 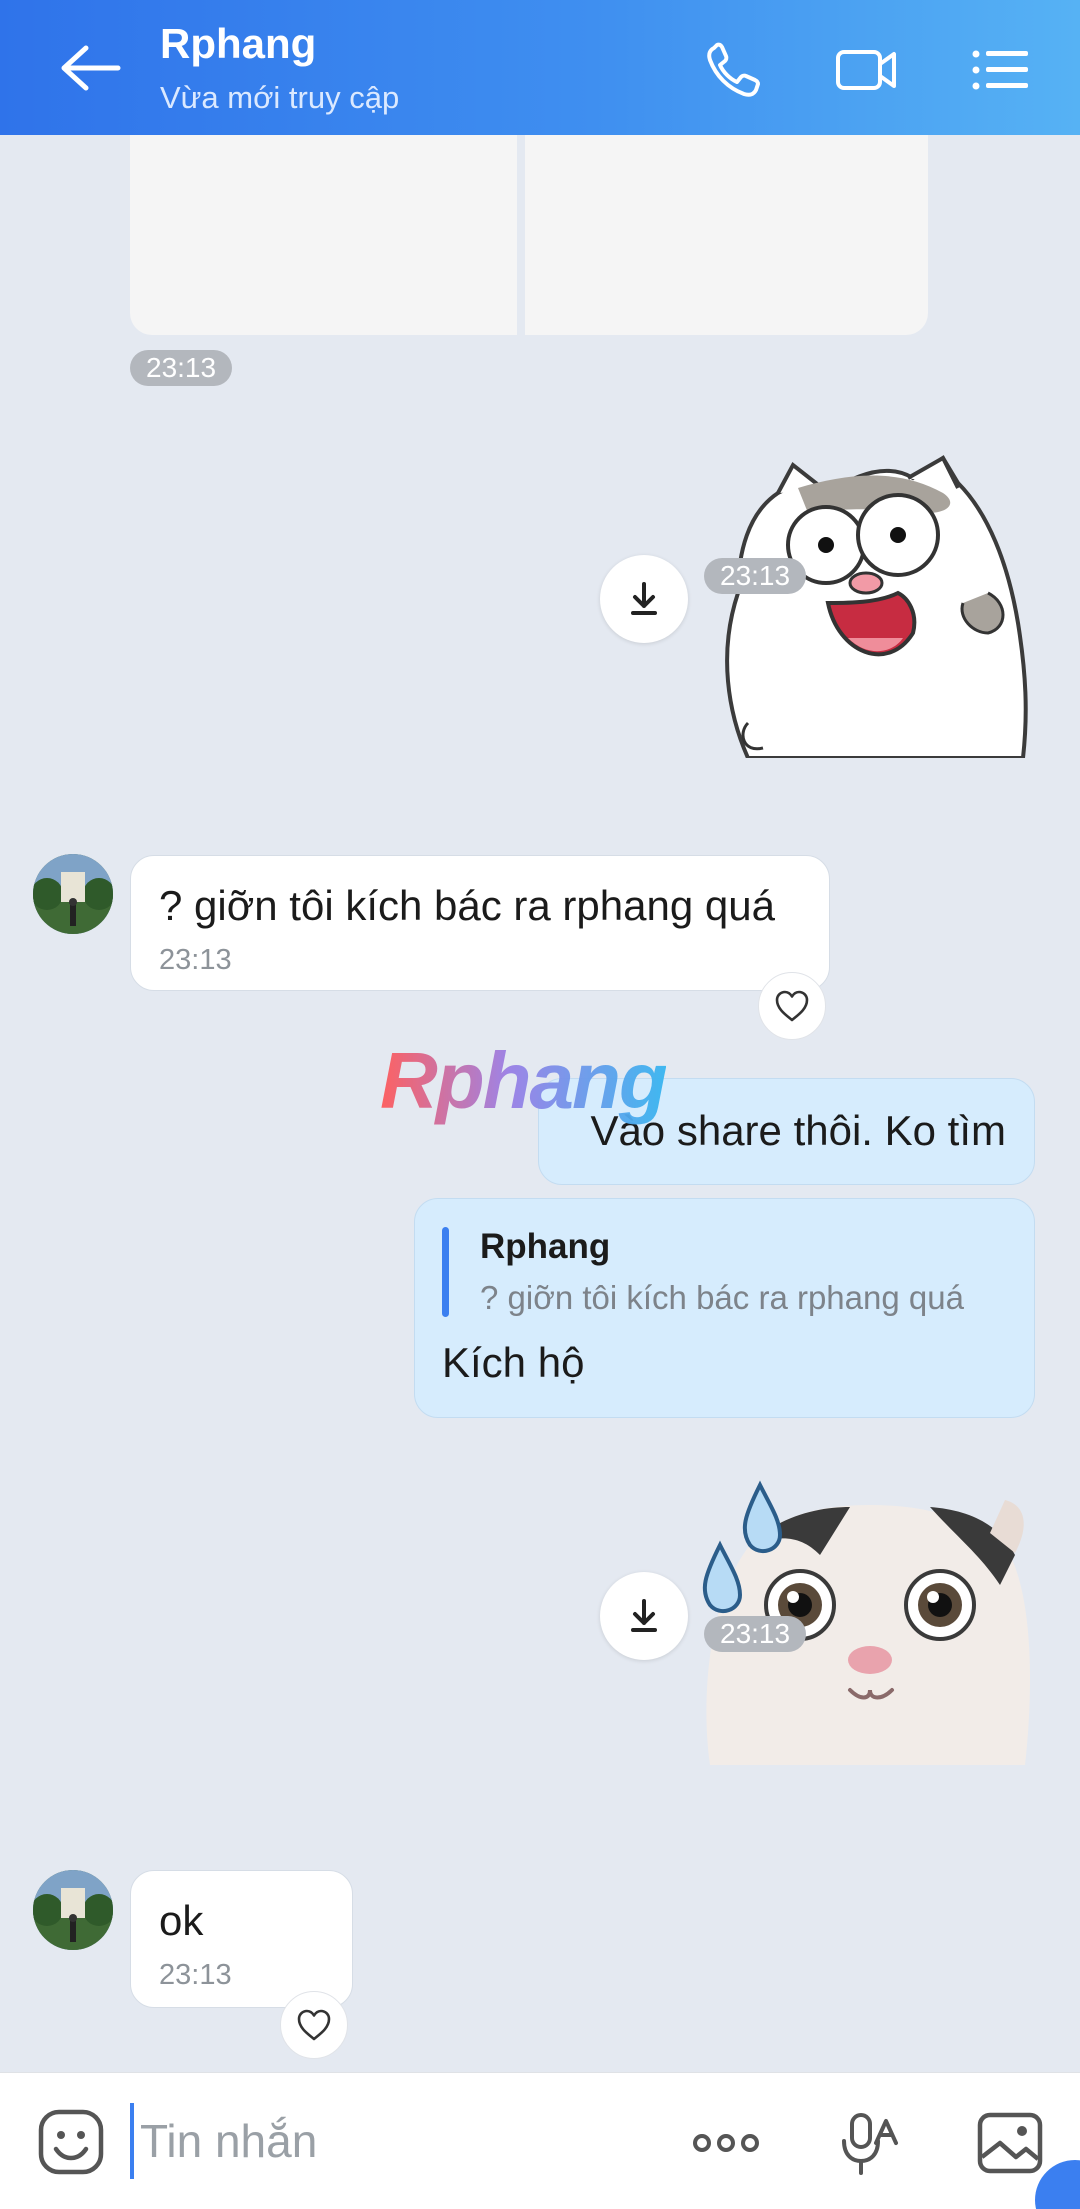 I want to click on reply-quoted-text: ? giỡn tôi kích bác ra rphang quá, so click(x=722, y=1297).